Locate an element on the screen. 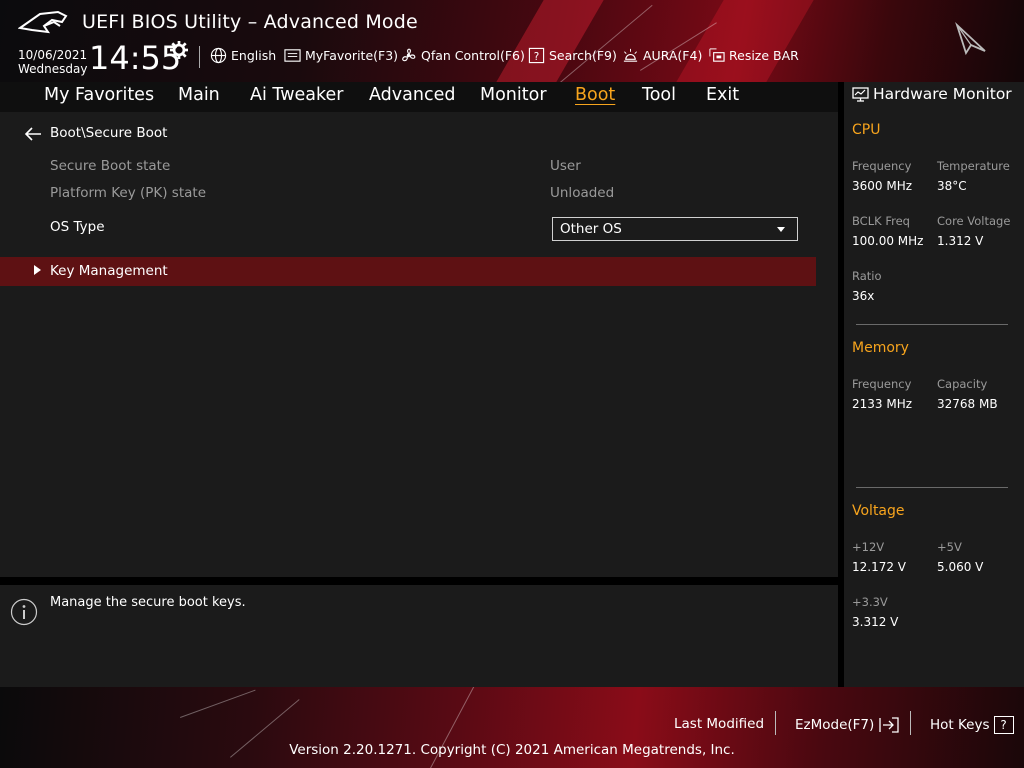  myfavorite-button: MyFavorite(F3) is located at coordinates (341, 55).